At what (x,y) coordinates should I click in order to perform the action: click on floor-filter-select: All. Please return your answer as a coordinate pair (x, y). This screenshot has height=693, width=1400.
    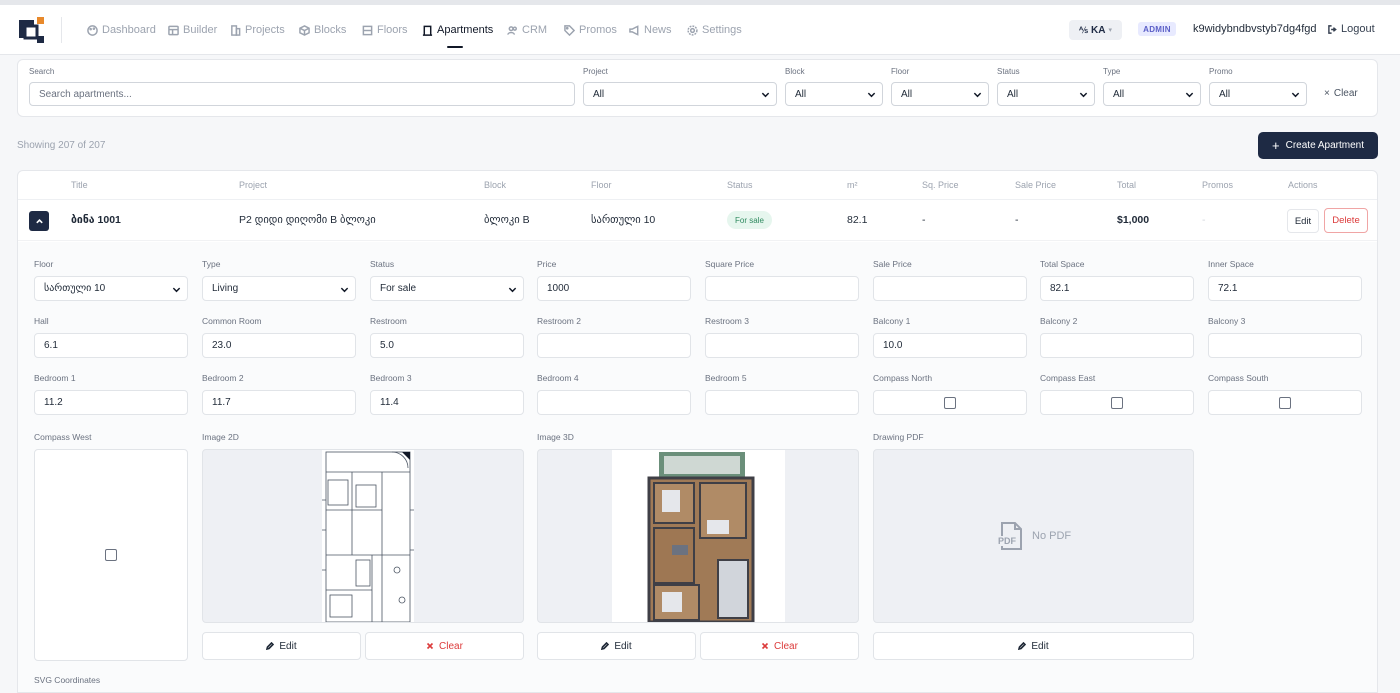
    Looking at the image, I should click on (940, 94).